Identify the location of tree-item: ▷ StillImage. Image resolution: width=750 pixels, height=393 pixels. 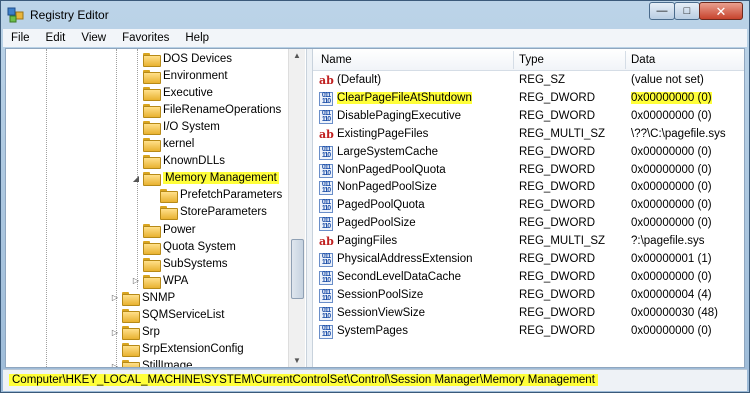
(151, 362).